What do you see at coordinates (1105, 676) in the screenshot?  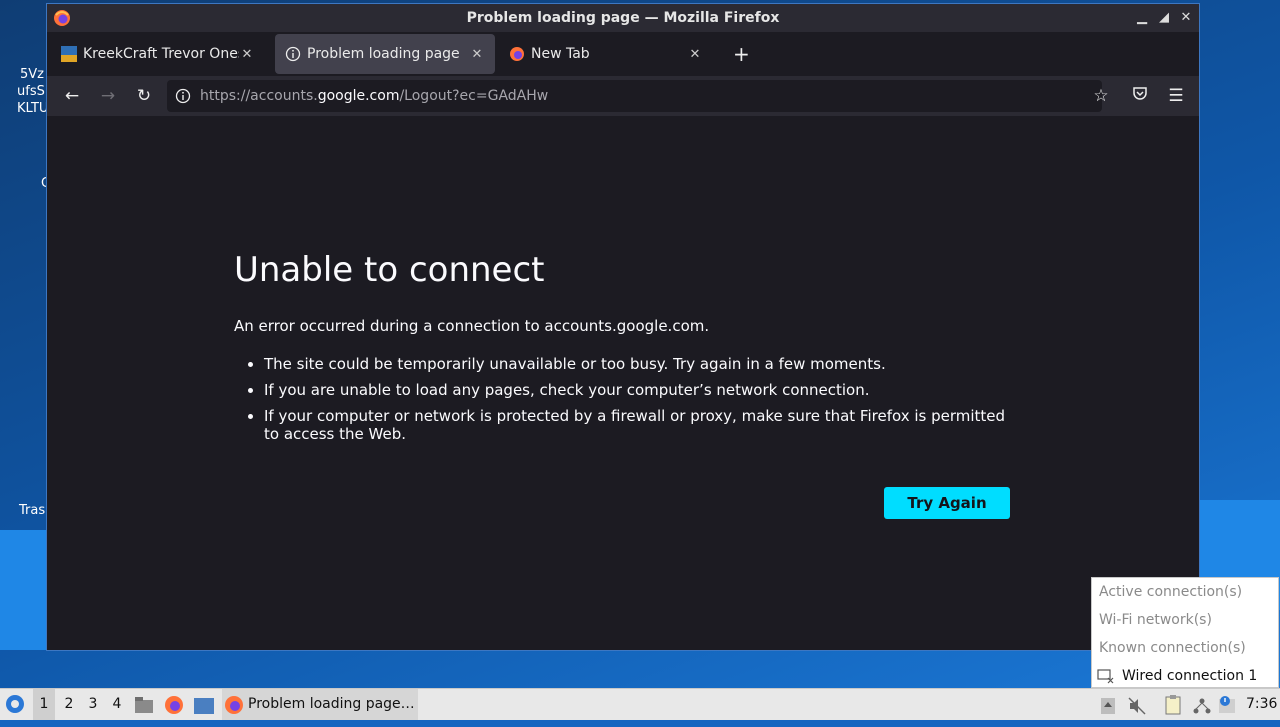 I see `wired-network-icon` at bounding box center [1105, 676].